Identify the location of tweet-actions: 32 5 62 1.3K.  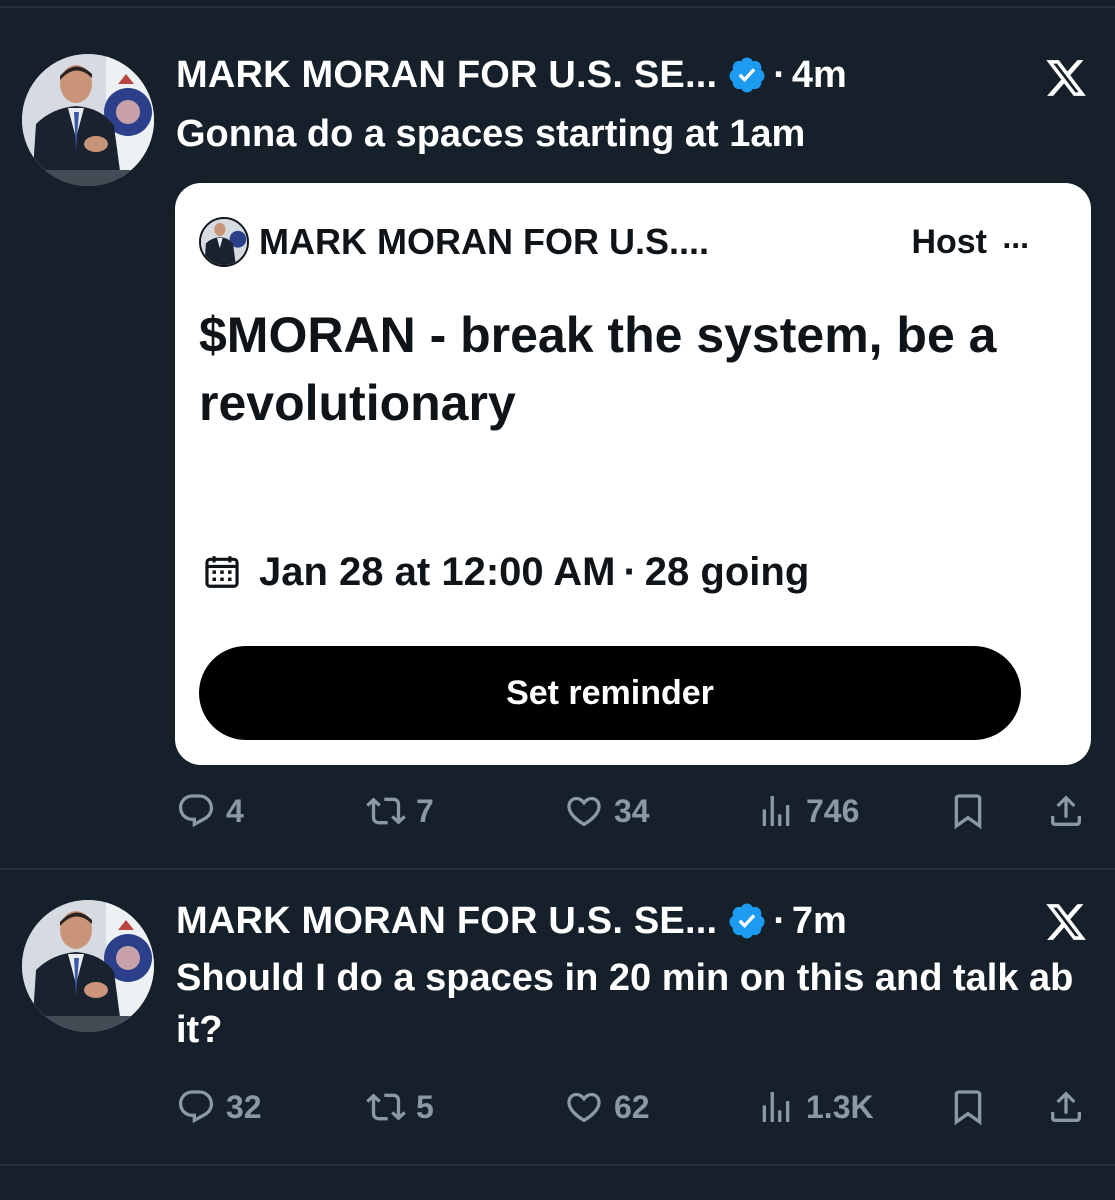
(636, 1107).